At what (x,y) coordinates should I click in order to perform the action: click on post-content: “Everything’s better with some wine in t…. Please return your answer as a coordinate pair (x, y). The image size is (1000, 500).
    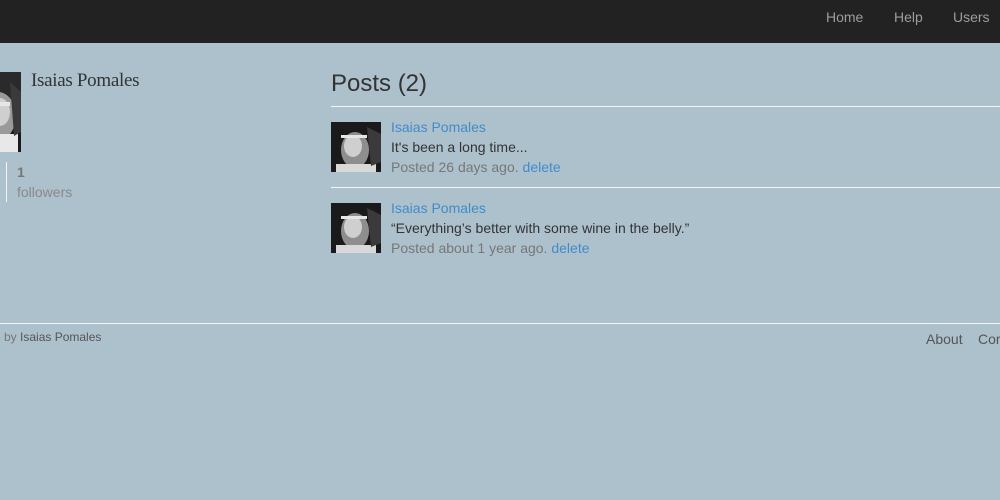
    Looking at the image, I should click on (540, 228).